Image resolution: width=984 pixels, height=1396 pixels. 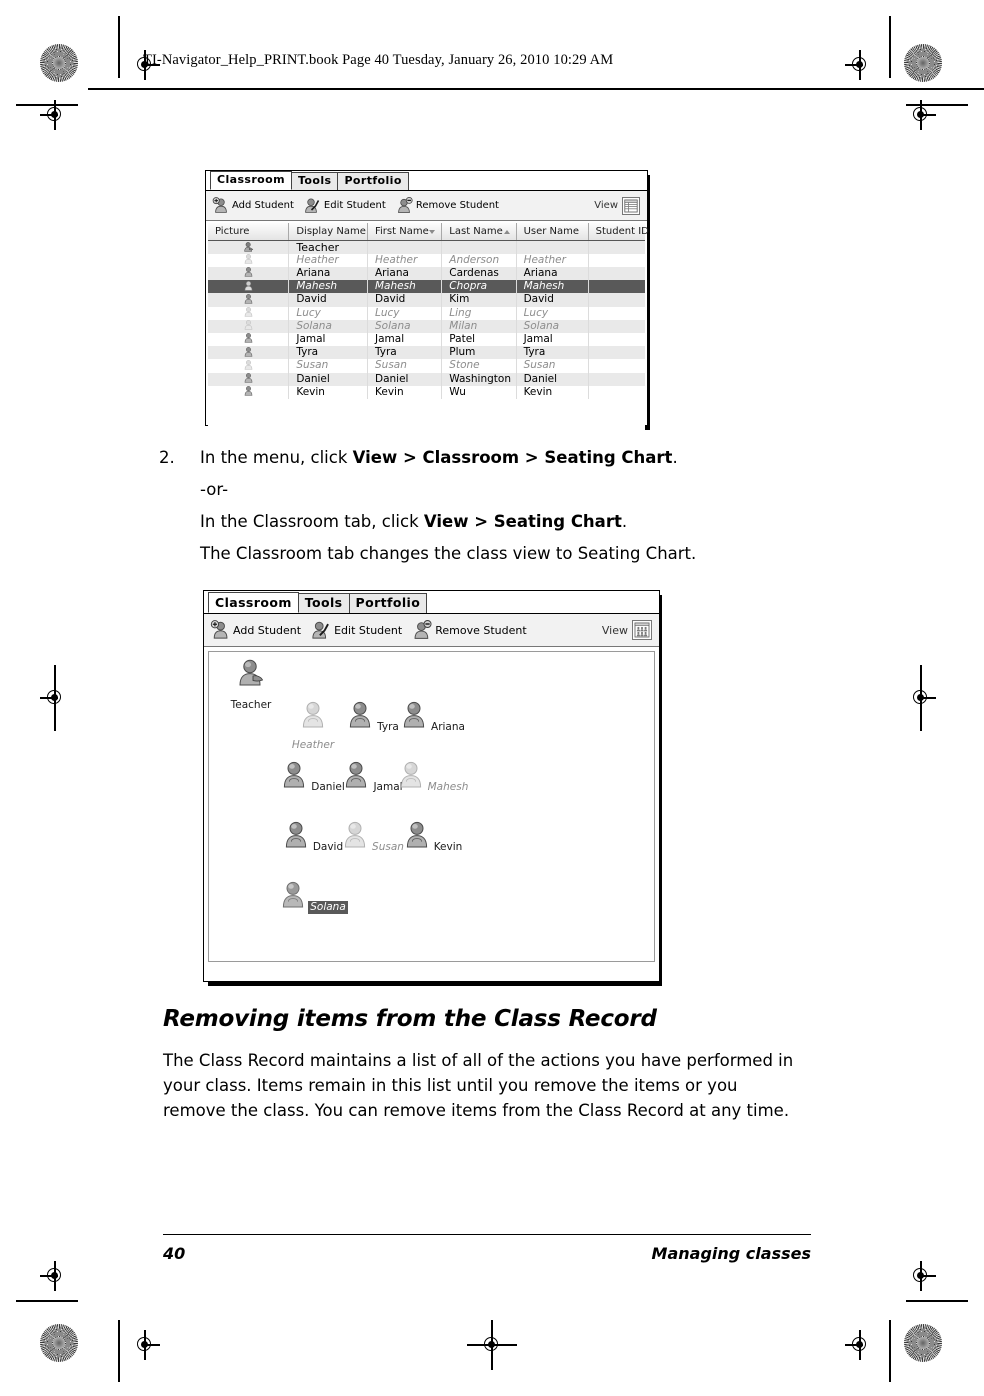 I want to click on cell-display-name: Teacher, so click(x=328, y=247).